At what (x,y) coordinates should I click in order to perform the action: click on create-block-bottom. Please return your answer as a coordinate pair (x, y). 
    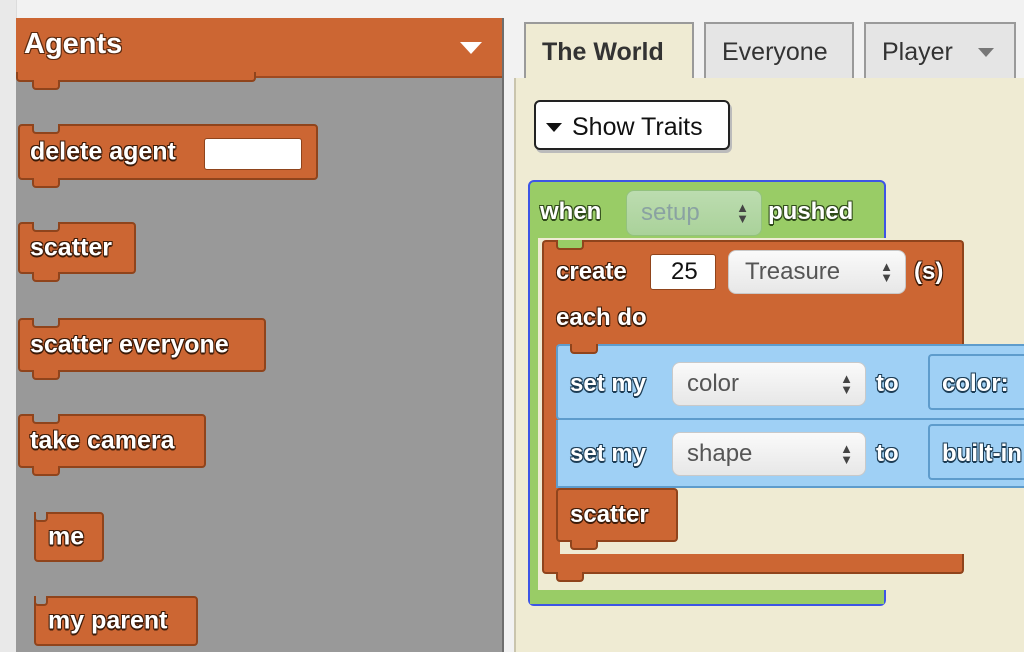
    Looking at the image, I should click on (753, 568).